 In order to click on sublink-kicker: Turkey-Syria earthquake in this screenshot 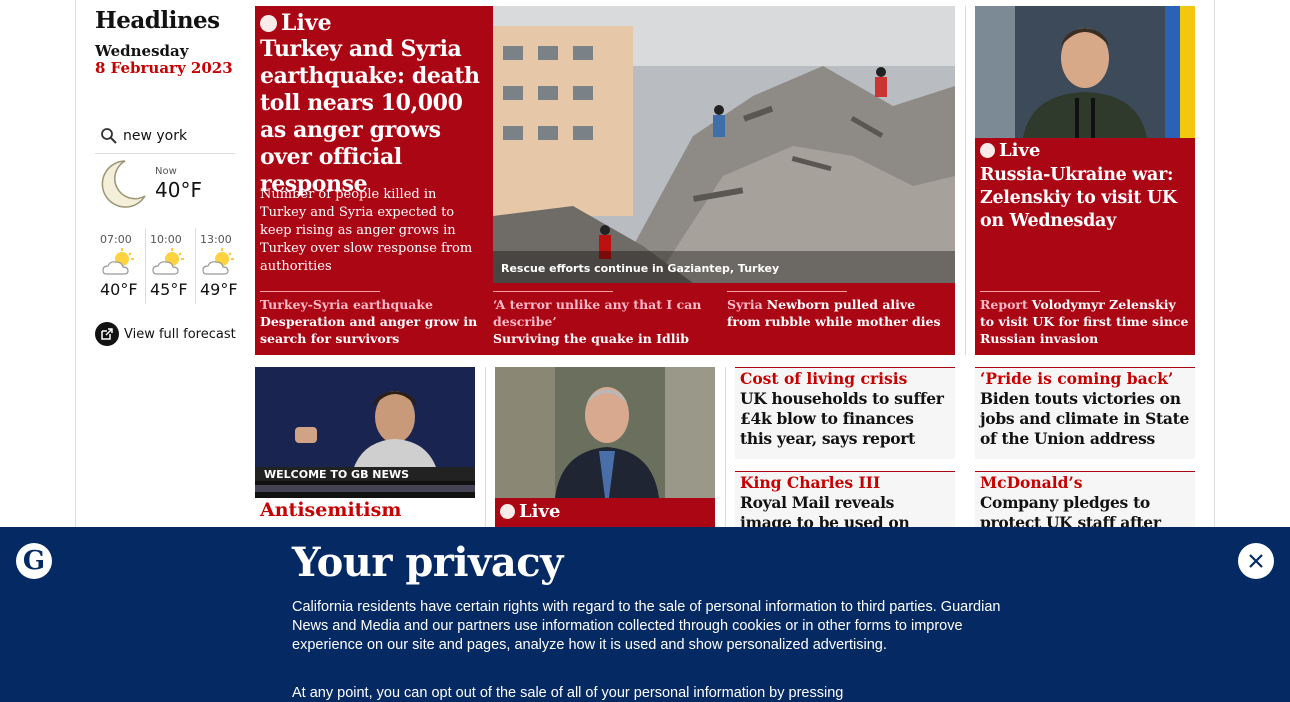, I will do `click(347, 304)`.